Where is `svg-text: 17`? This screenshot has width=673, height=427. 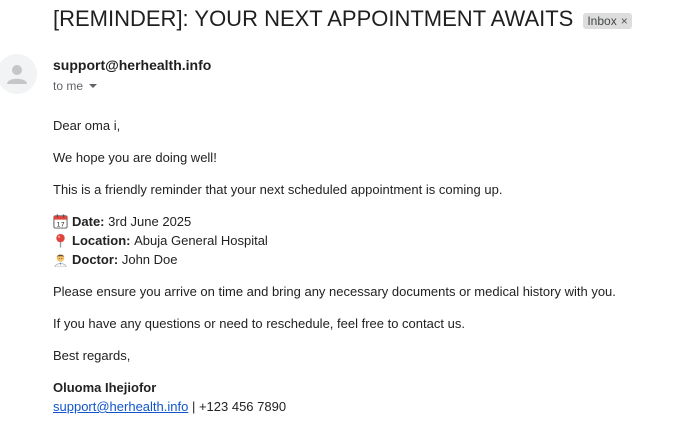 svg-text: 17 is located at coordinates (60, 225).